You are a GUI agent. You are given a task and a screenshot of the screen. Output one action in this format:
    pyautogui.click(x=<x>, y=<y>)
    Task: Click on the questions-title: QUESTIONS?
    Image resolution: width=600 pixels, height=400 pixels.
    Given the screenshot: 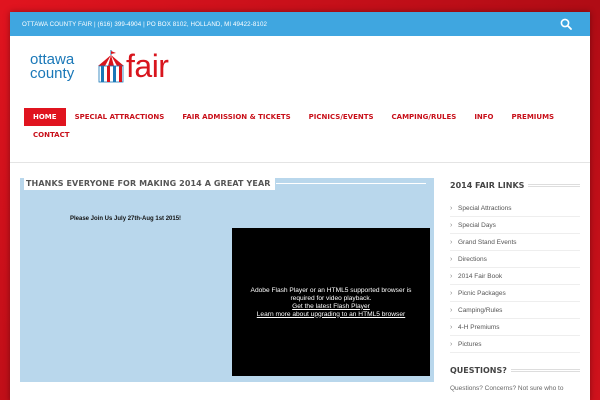 What is the action you would take?
    pyautogui.click(x=478, y=370)
    